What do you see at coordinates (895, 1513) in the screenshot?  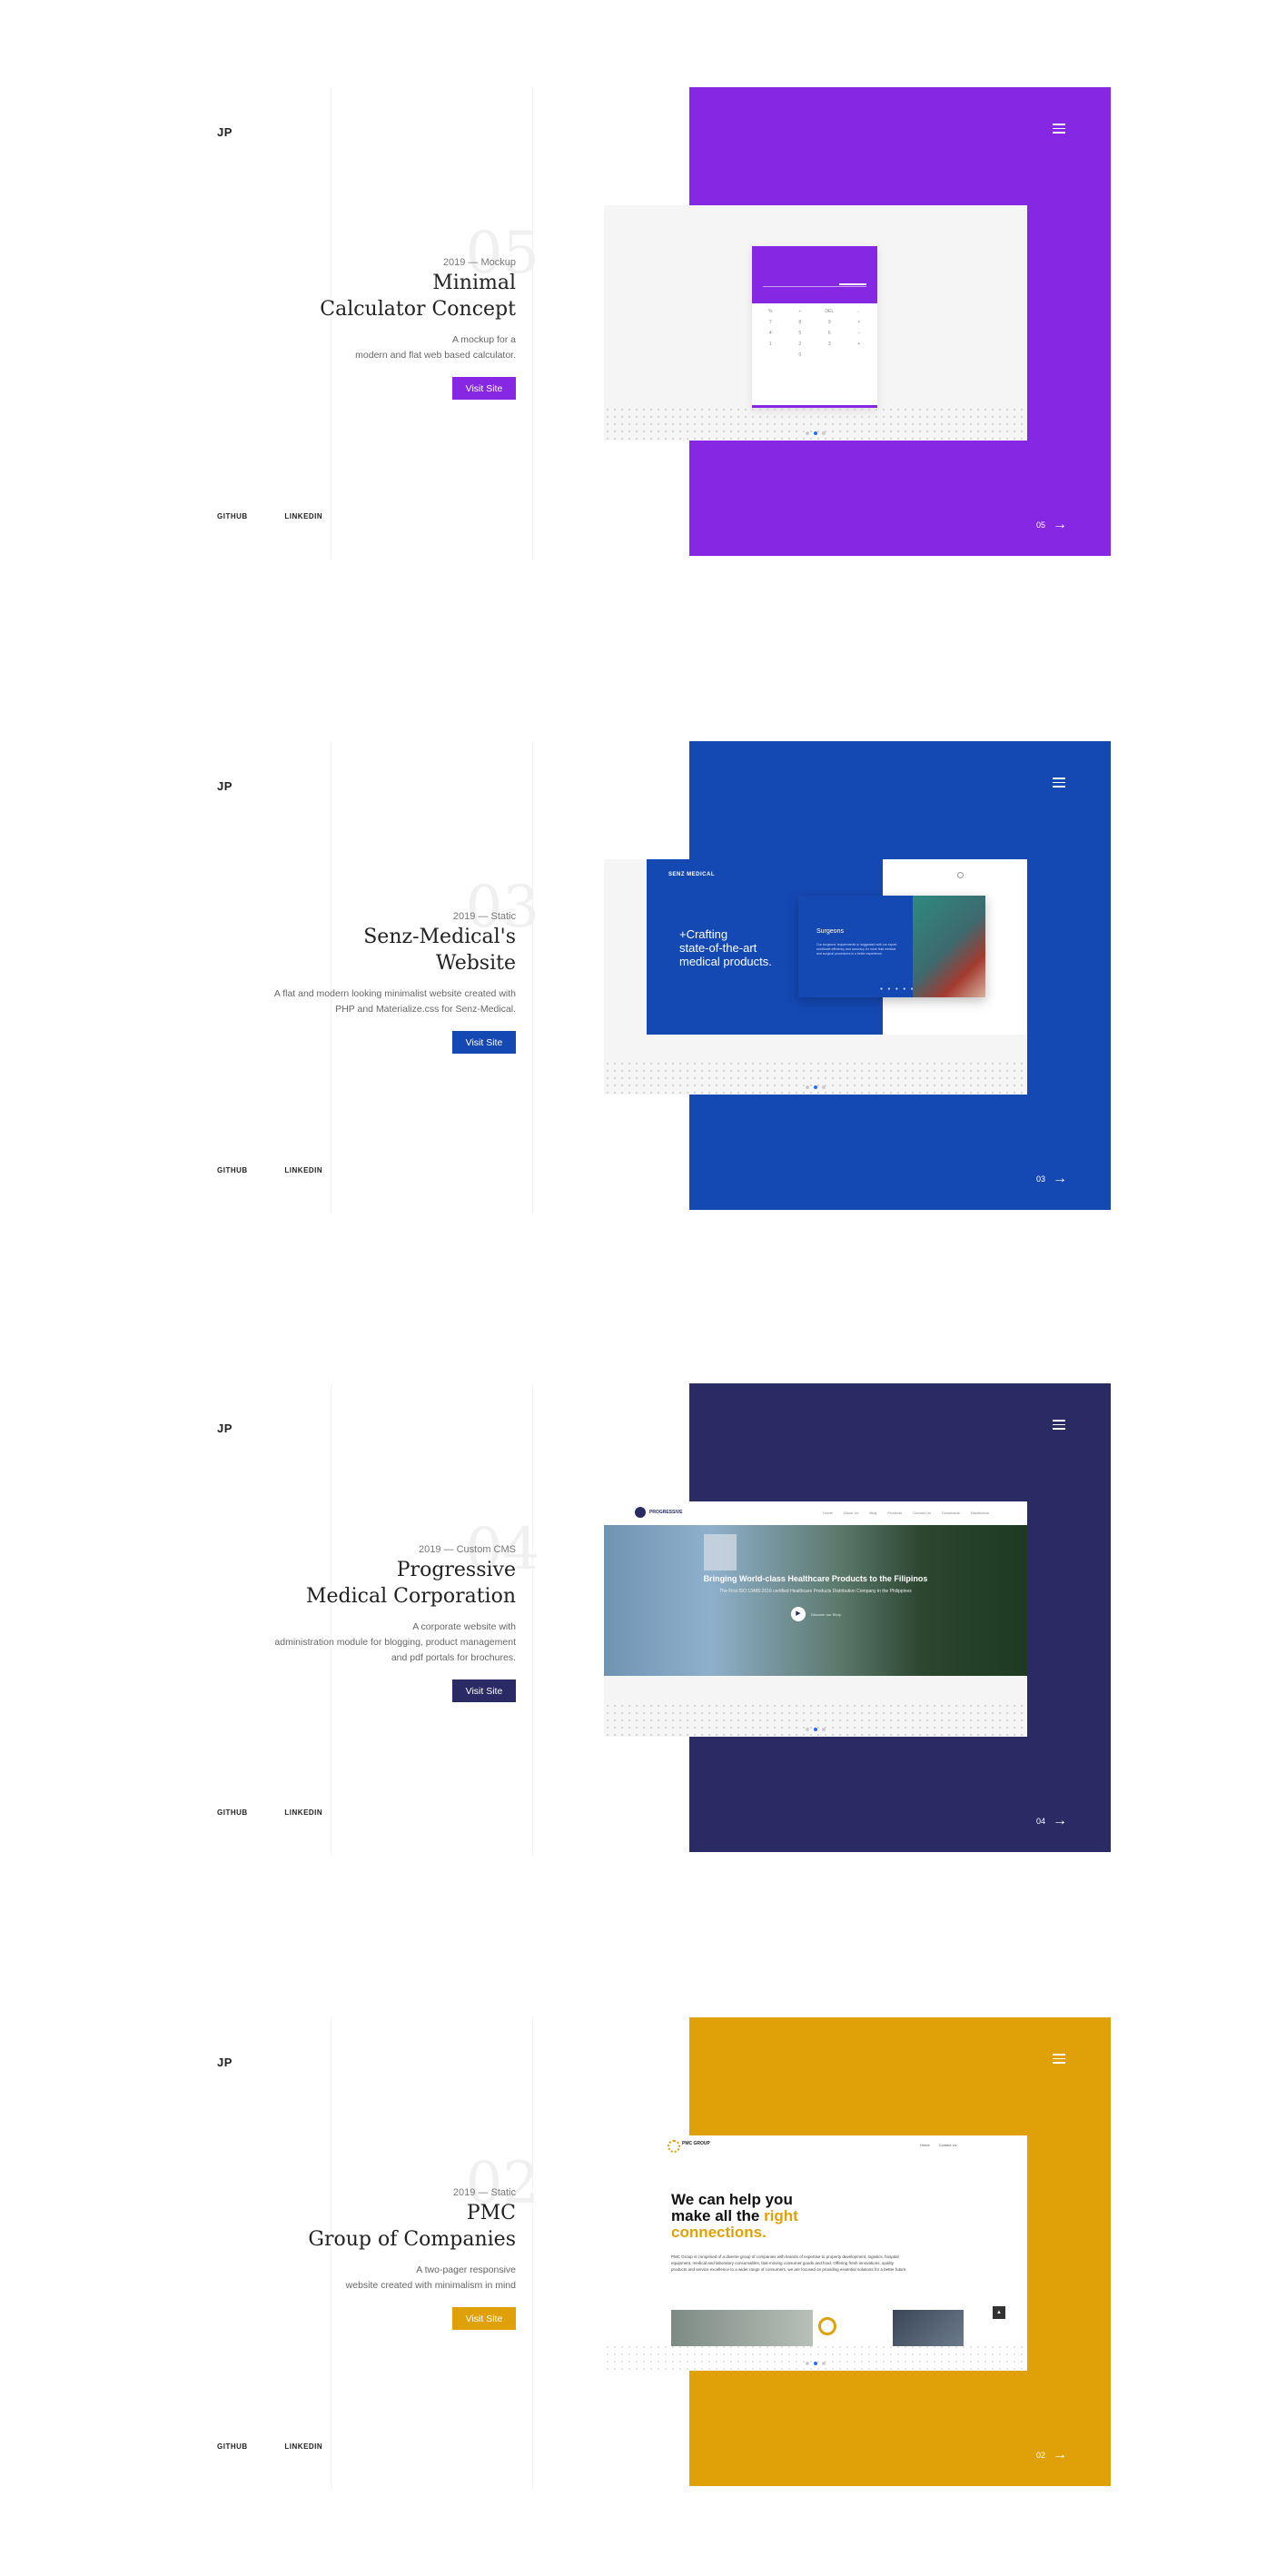 I see `nav-link: Products` at bounding box center [895, 1513].